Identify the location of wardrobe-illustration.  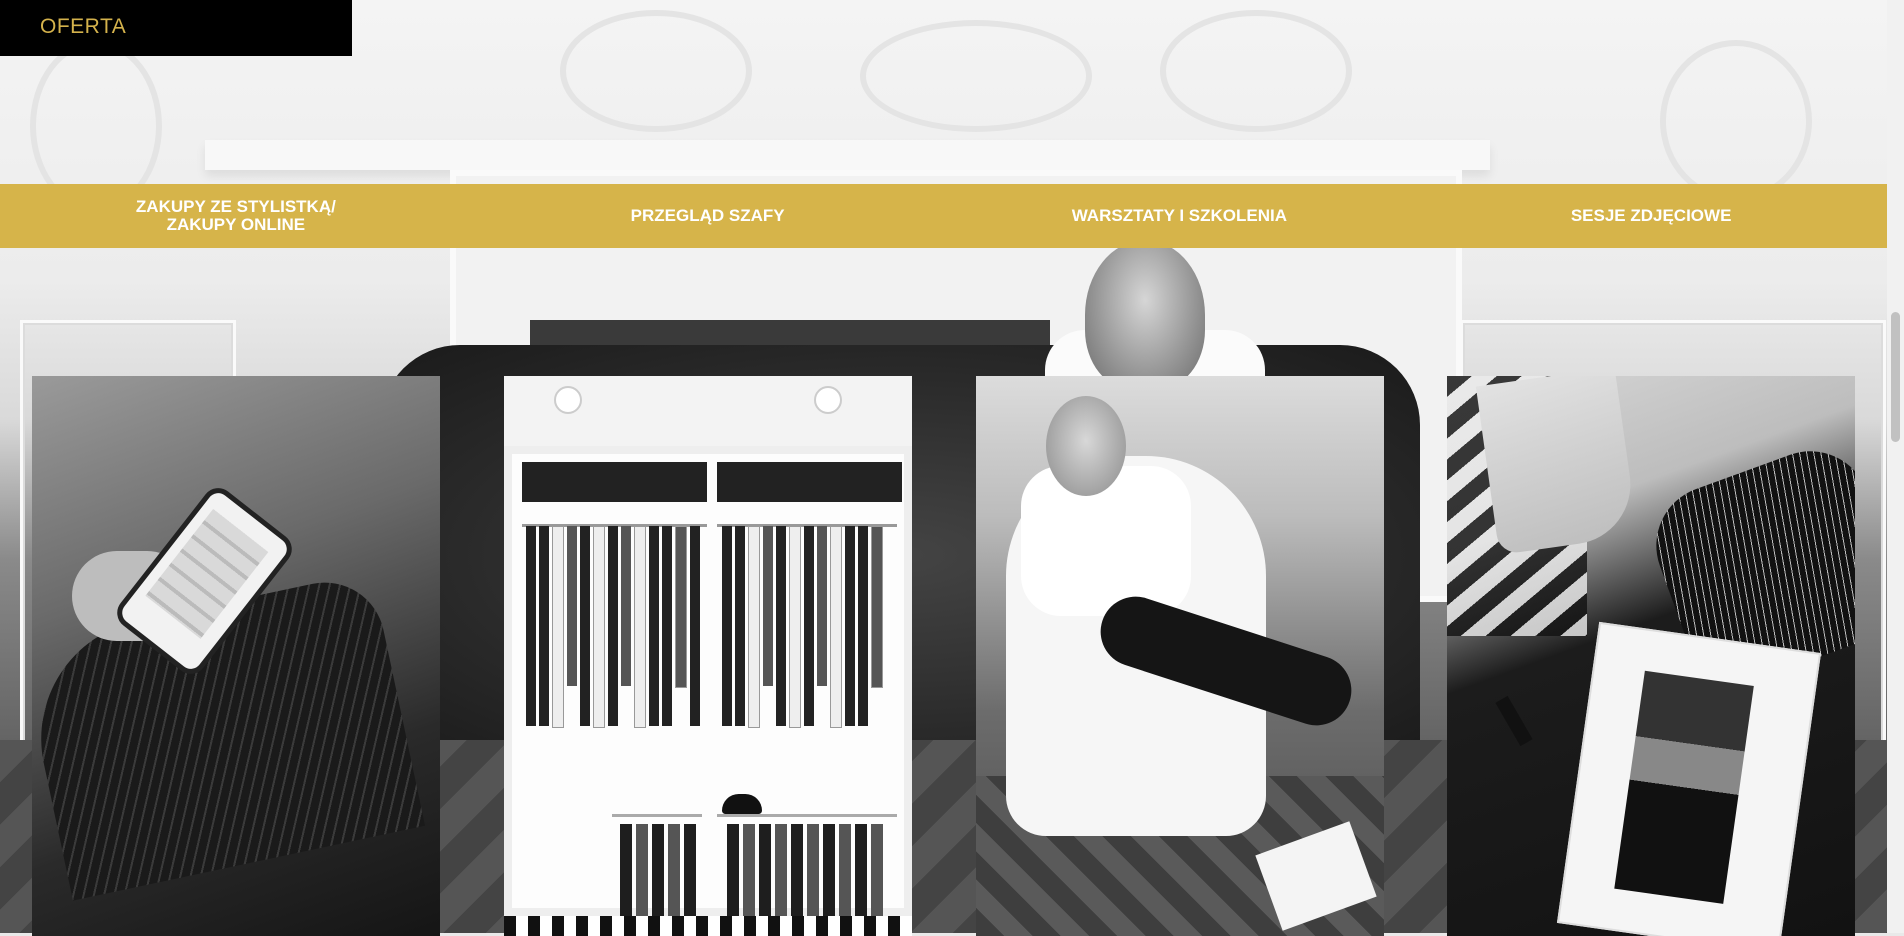
(708, 691).